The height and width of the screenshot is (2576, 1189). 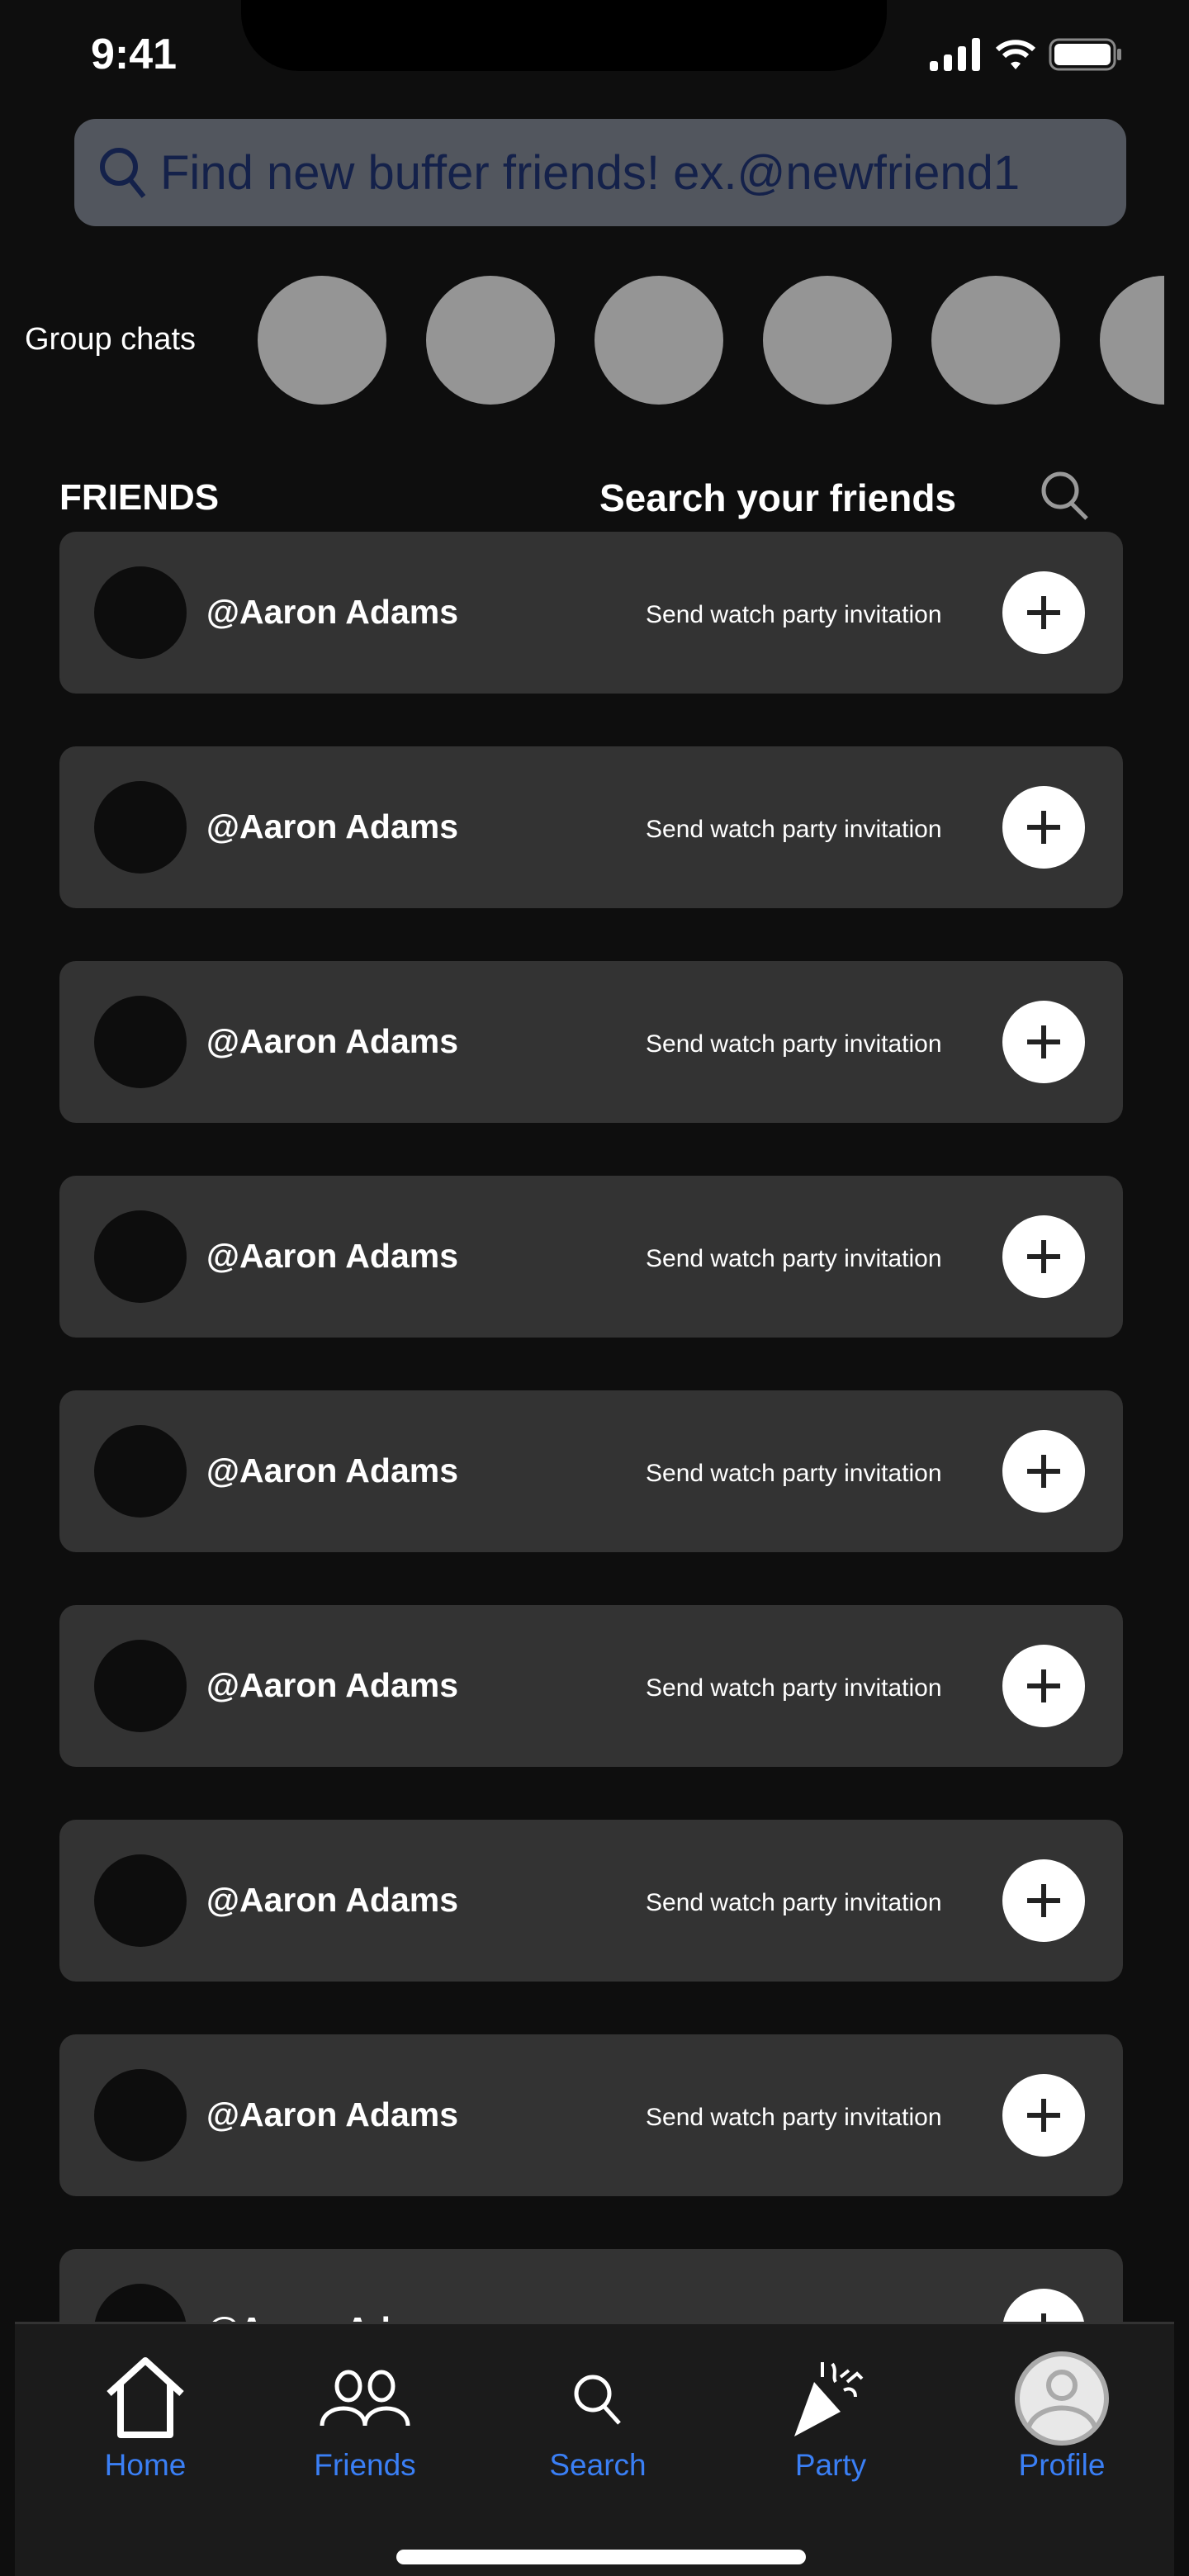 I want to click on search-friends-icon, so click(x=1065, y=495).